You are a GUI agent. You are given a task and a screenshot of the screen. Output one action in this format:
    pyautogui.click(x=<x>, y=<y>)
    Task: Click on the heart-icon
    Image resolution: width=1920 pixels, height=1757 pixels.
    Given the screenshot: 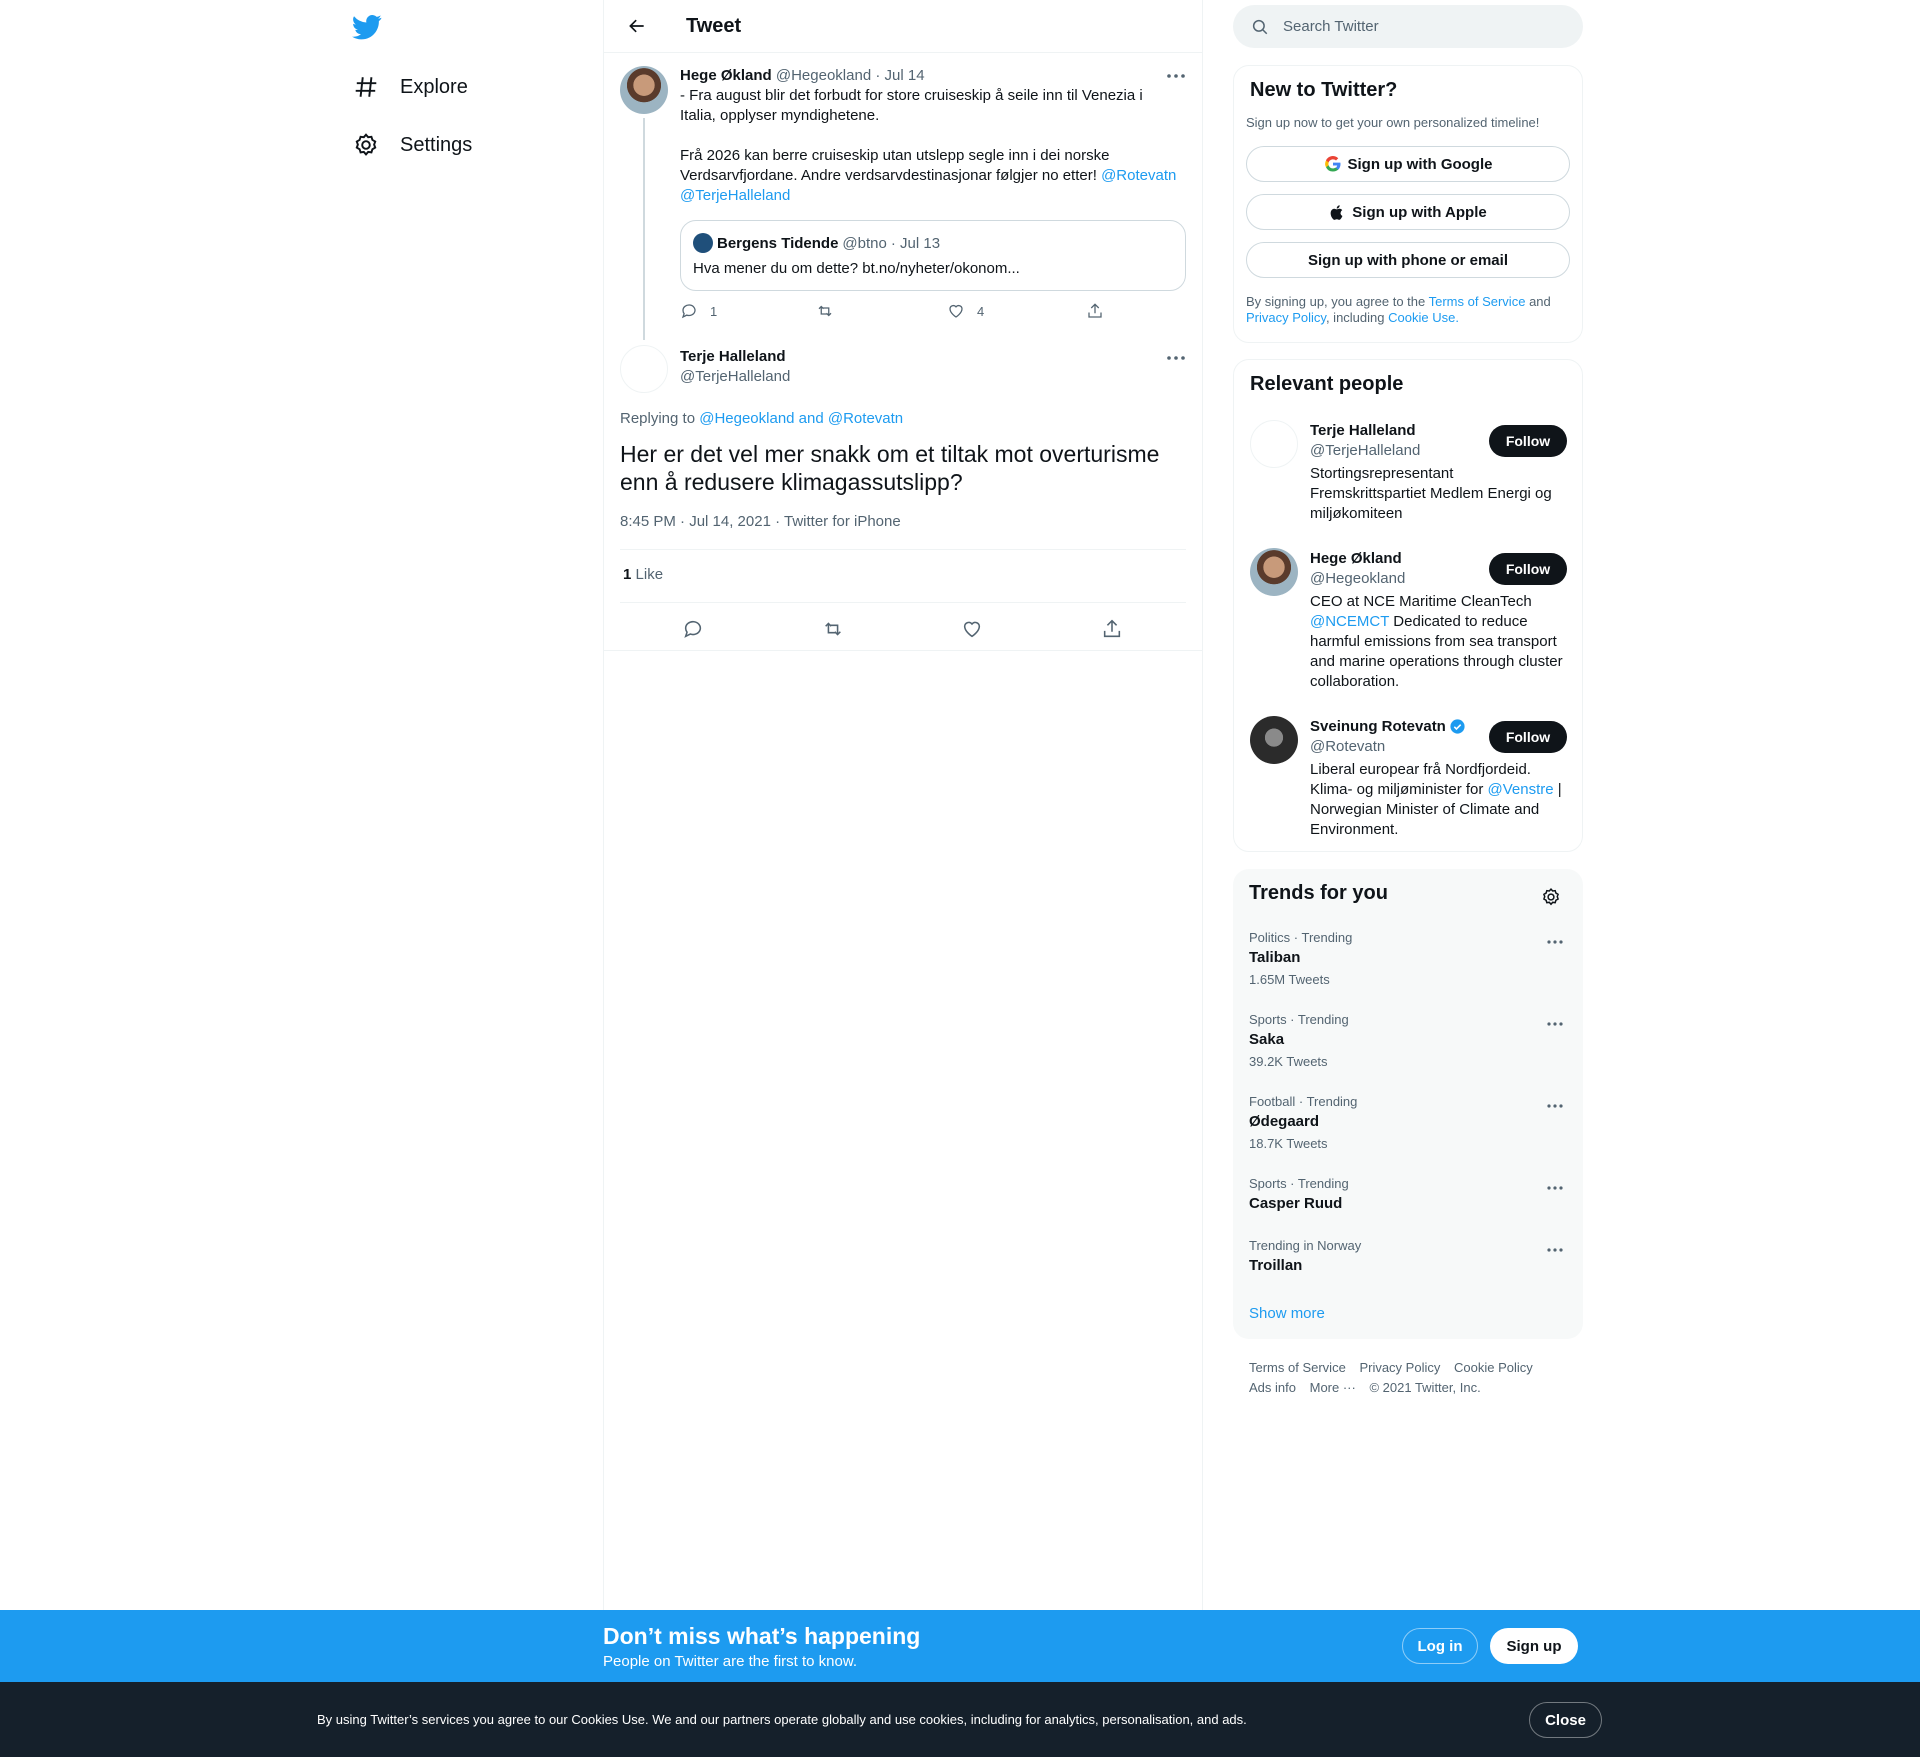 What is the action you would take?
    pyautogui.click(x=972, y=629)
    